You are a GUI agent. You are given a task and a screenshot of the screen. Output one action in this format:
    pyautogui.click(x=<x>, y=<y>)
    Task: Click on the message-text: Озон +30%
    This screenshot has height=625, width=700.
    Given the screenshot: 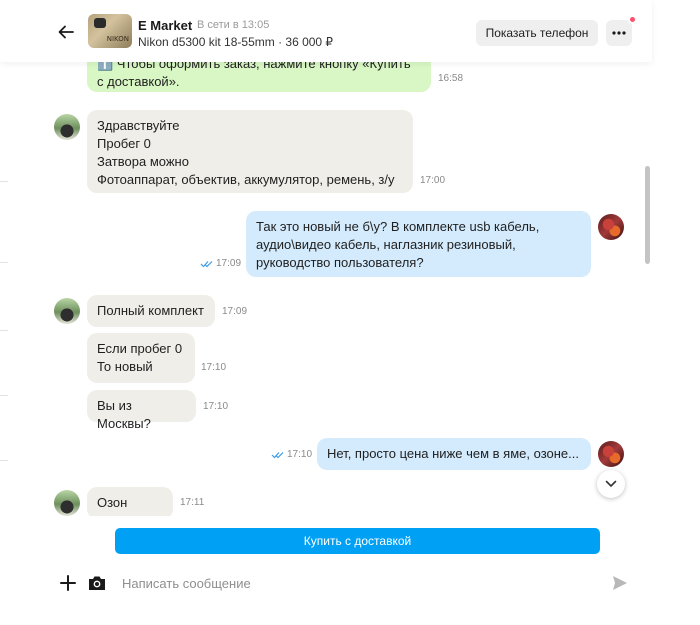 What is the action you would take?
    pyautogui.click(x=114, y=505)
    